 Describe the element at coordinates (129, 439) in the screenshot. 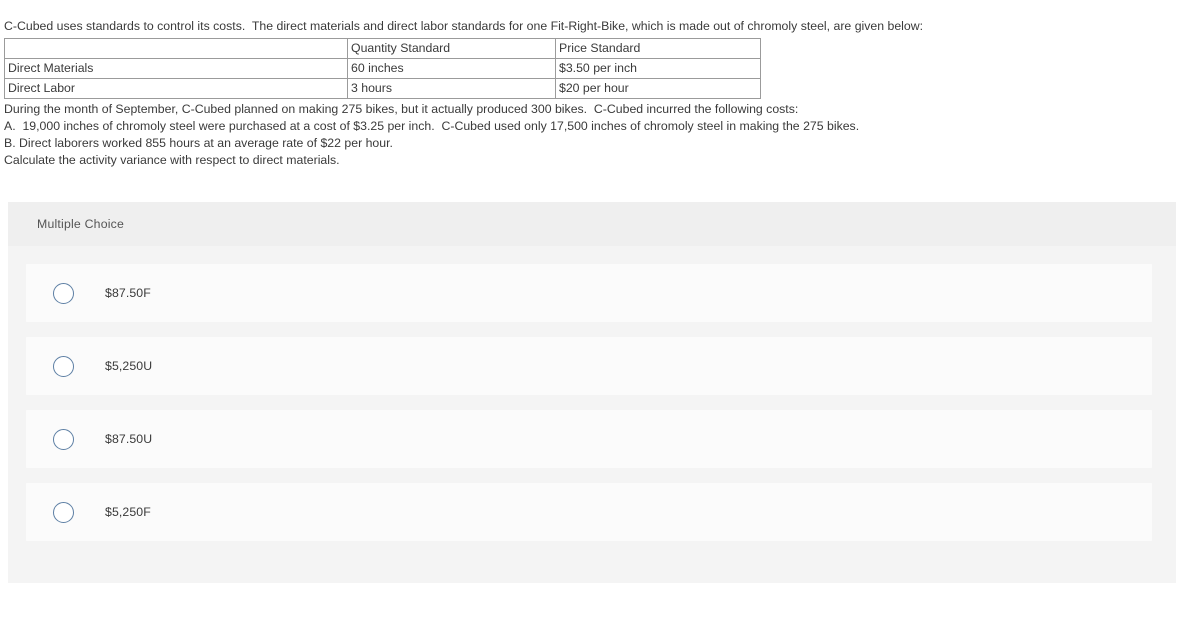

I see `option-label: $87.50U` at that location.